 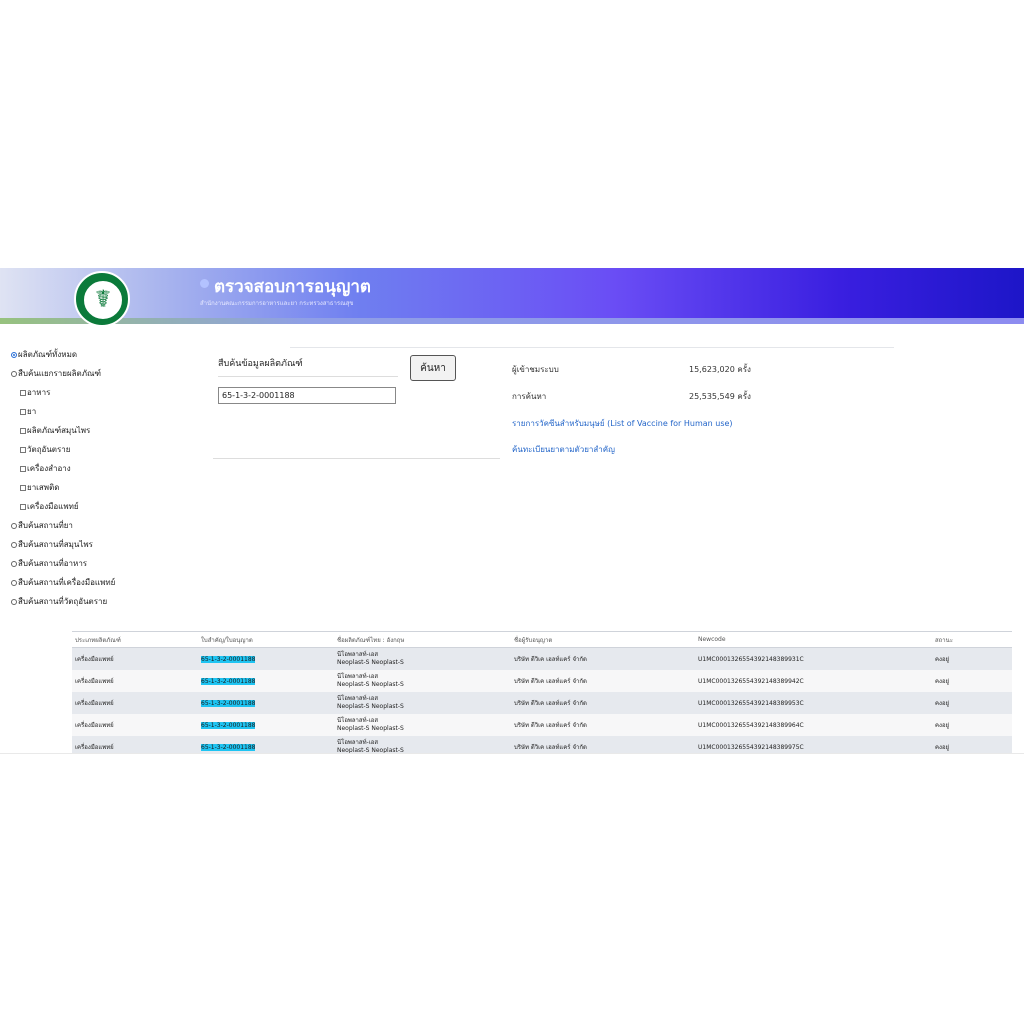 What do you see at coordinates (512, 293) in the screenshot?
I see `header-banner` at bounding box center [512, 293].